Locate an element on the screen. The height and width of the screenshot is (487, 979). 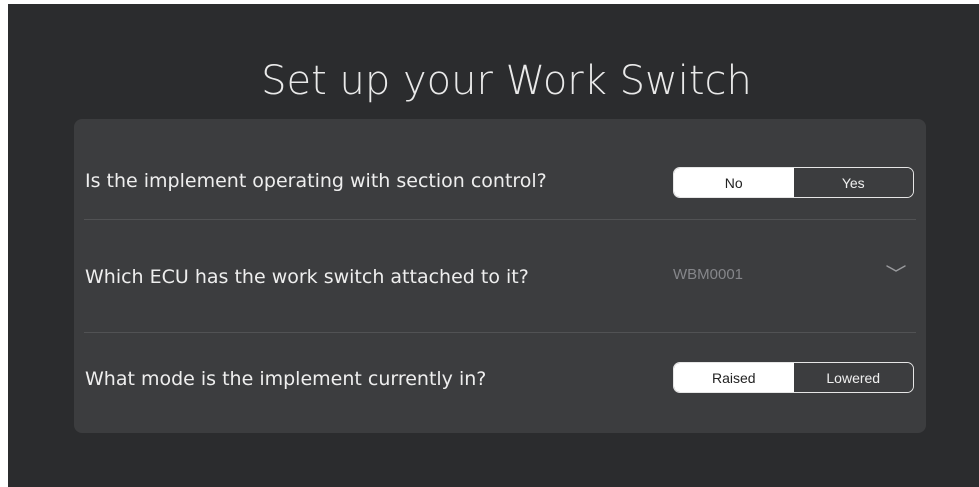
section-control-yes-option: Yes is located at coordinates (853, 182).